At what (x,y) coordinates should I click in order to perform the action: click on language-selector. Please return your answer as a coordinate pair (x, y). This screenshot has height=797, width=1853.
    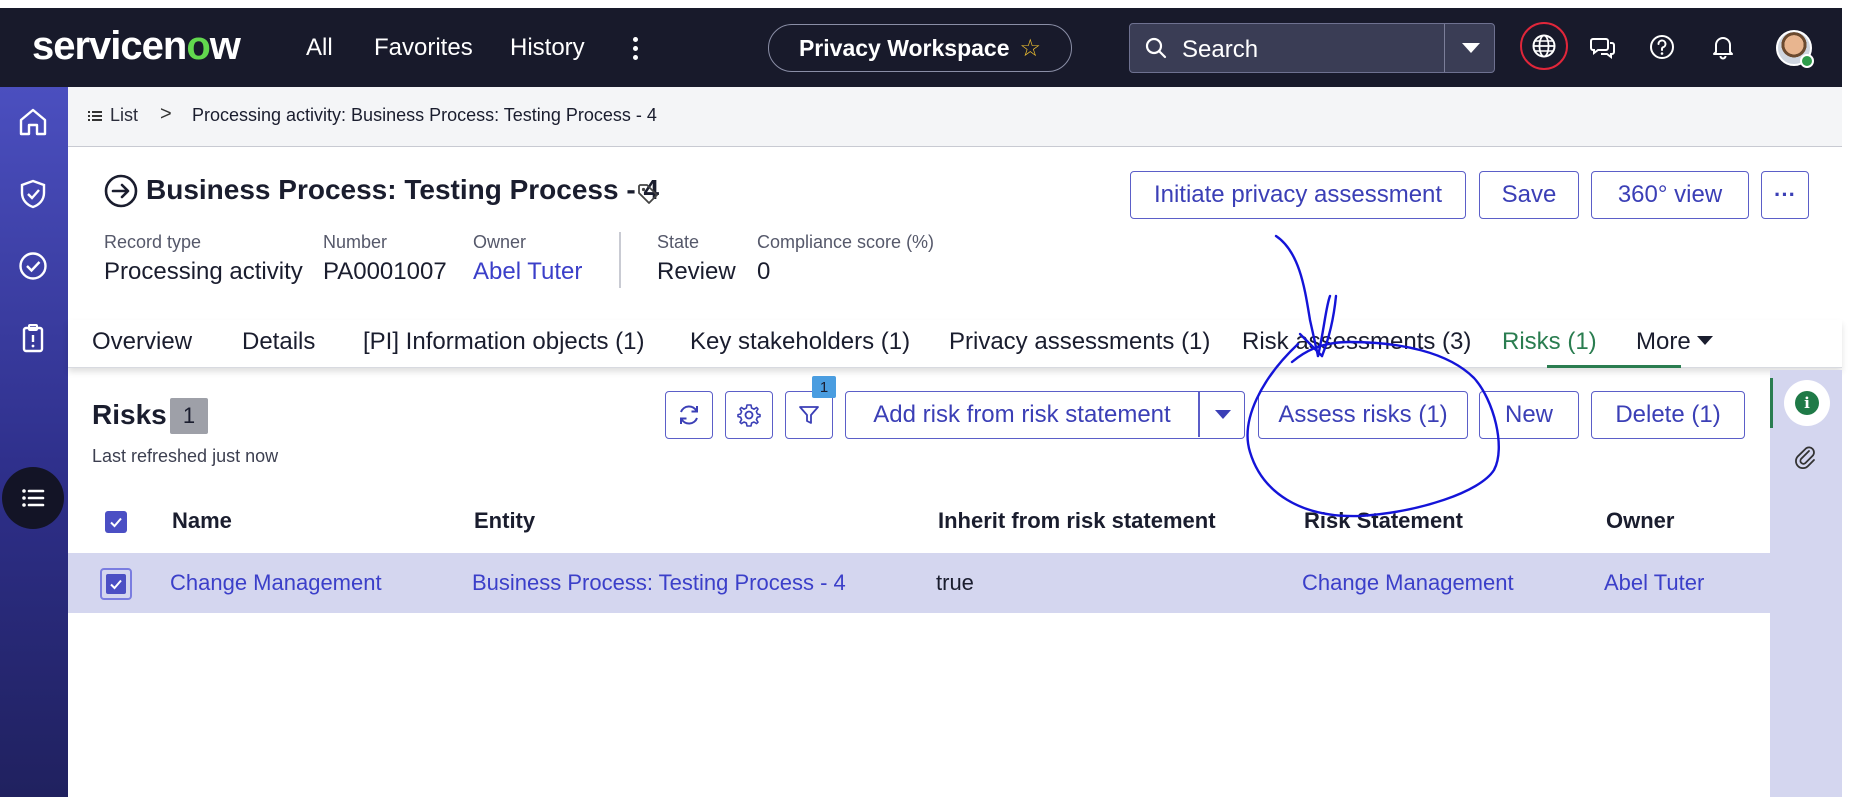
    Looking at the image, I should click on (1544, 46).